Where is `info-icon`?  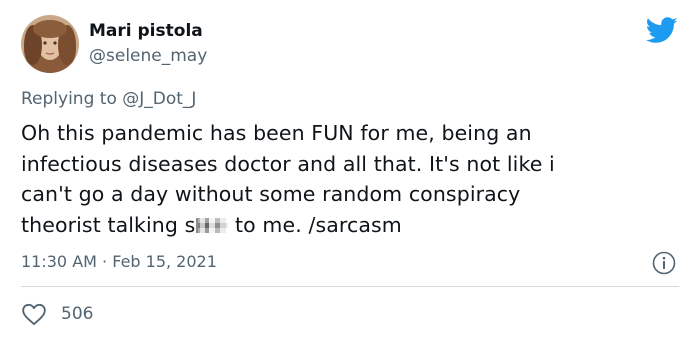 info-icon is located at coordinates (664, 263).